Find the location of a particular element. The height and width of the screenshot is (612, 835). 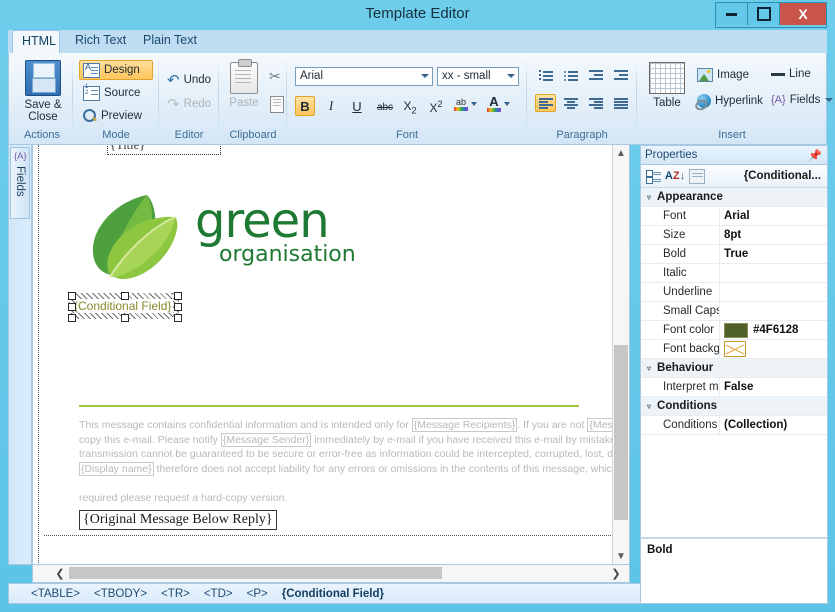

tab-rich-text: Rich Text is located at coordinates (100, 41).